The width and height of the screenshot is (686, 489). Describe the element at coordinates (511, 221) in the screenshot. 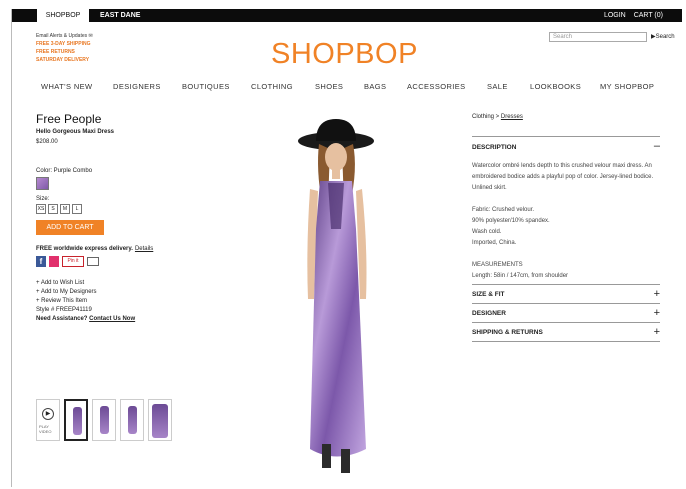

I see `fabric-line: 90% polyester/10% spandex.` at that location.